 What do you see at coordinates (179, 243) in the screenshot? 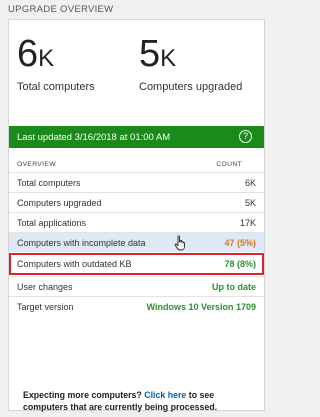
I see `hand-cursor-icon` at bounding box center [179, 243].